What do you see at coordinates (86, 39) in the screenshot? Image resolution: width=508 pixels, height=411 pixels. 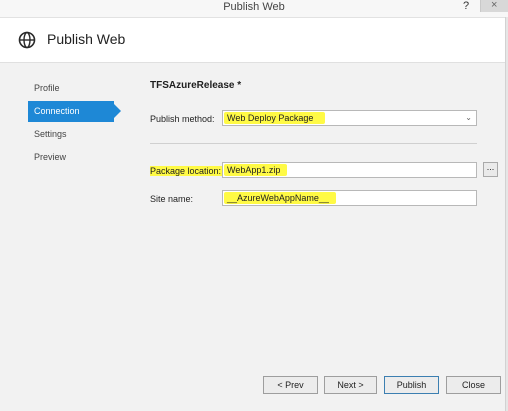 I see `dialog-title: Publish Web` at bounding box center [86, 39].